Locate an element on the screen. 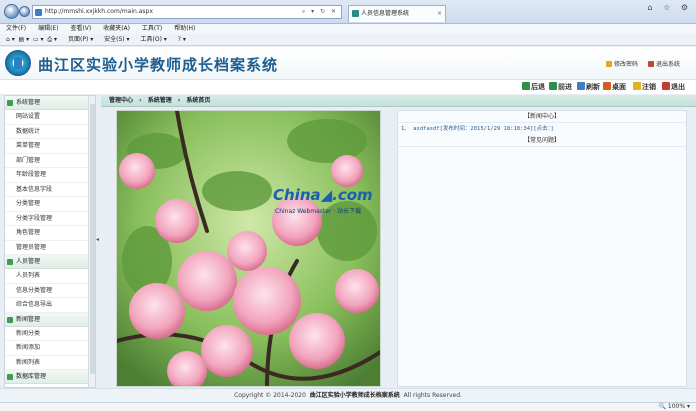 The width and height of the screenshot is (696, 411). scrollbar-thumb is located at coordinates (92, 239).